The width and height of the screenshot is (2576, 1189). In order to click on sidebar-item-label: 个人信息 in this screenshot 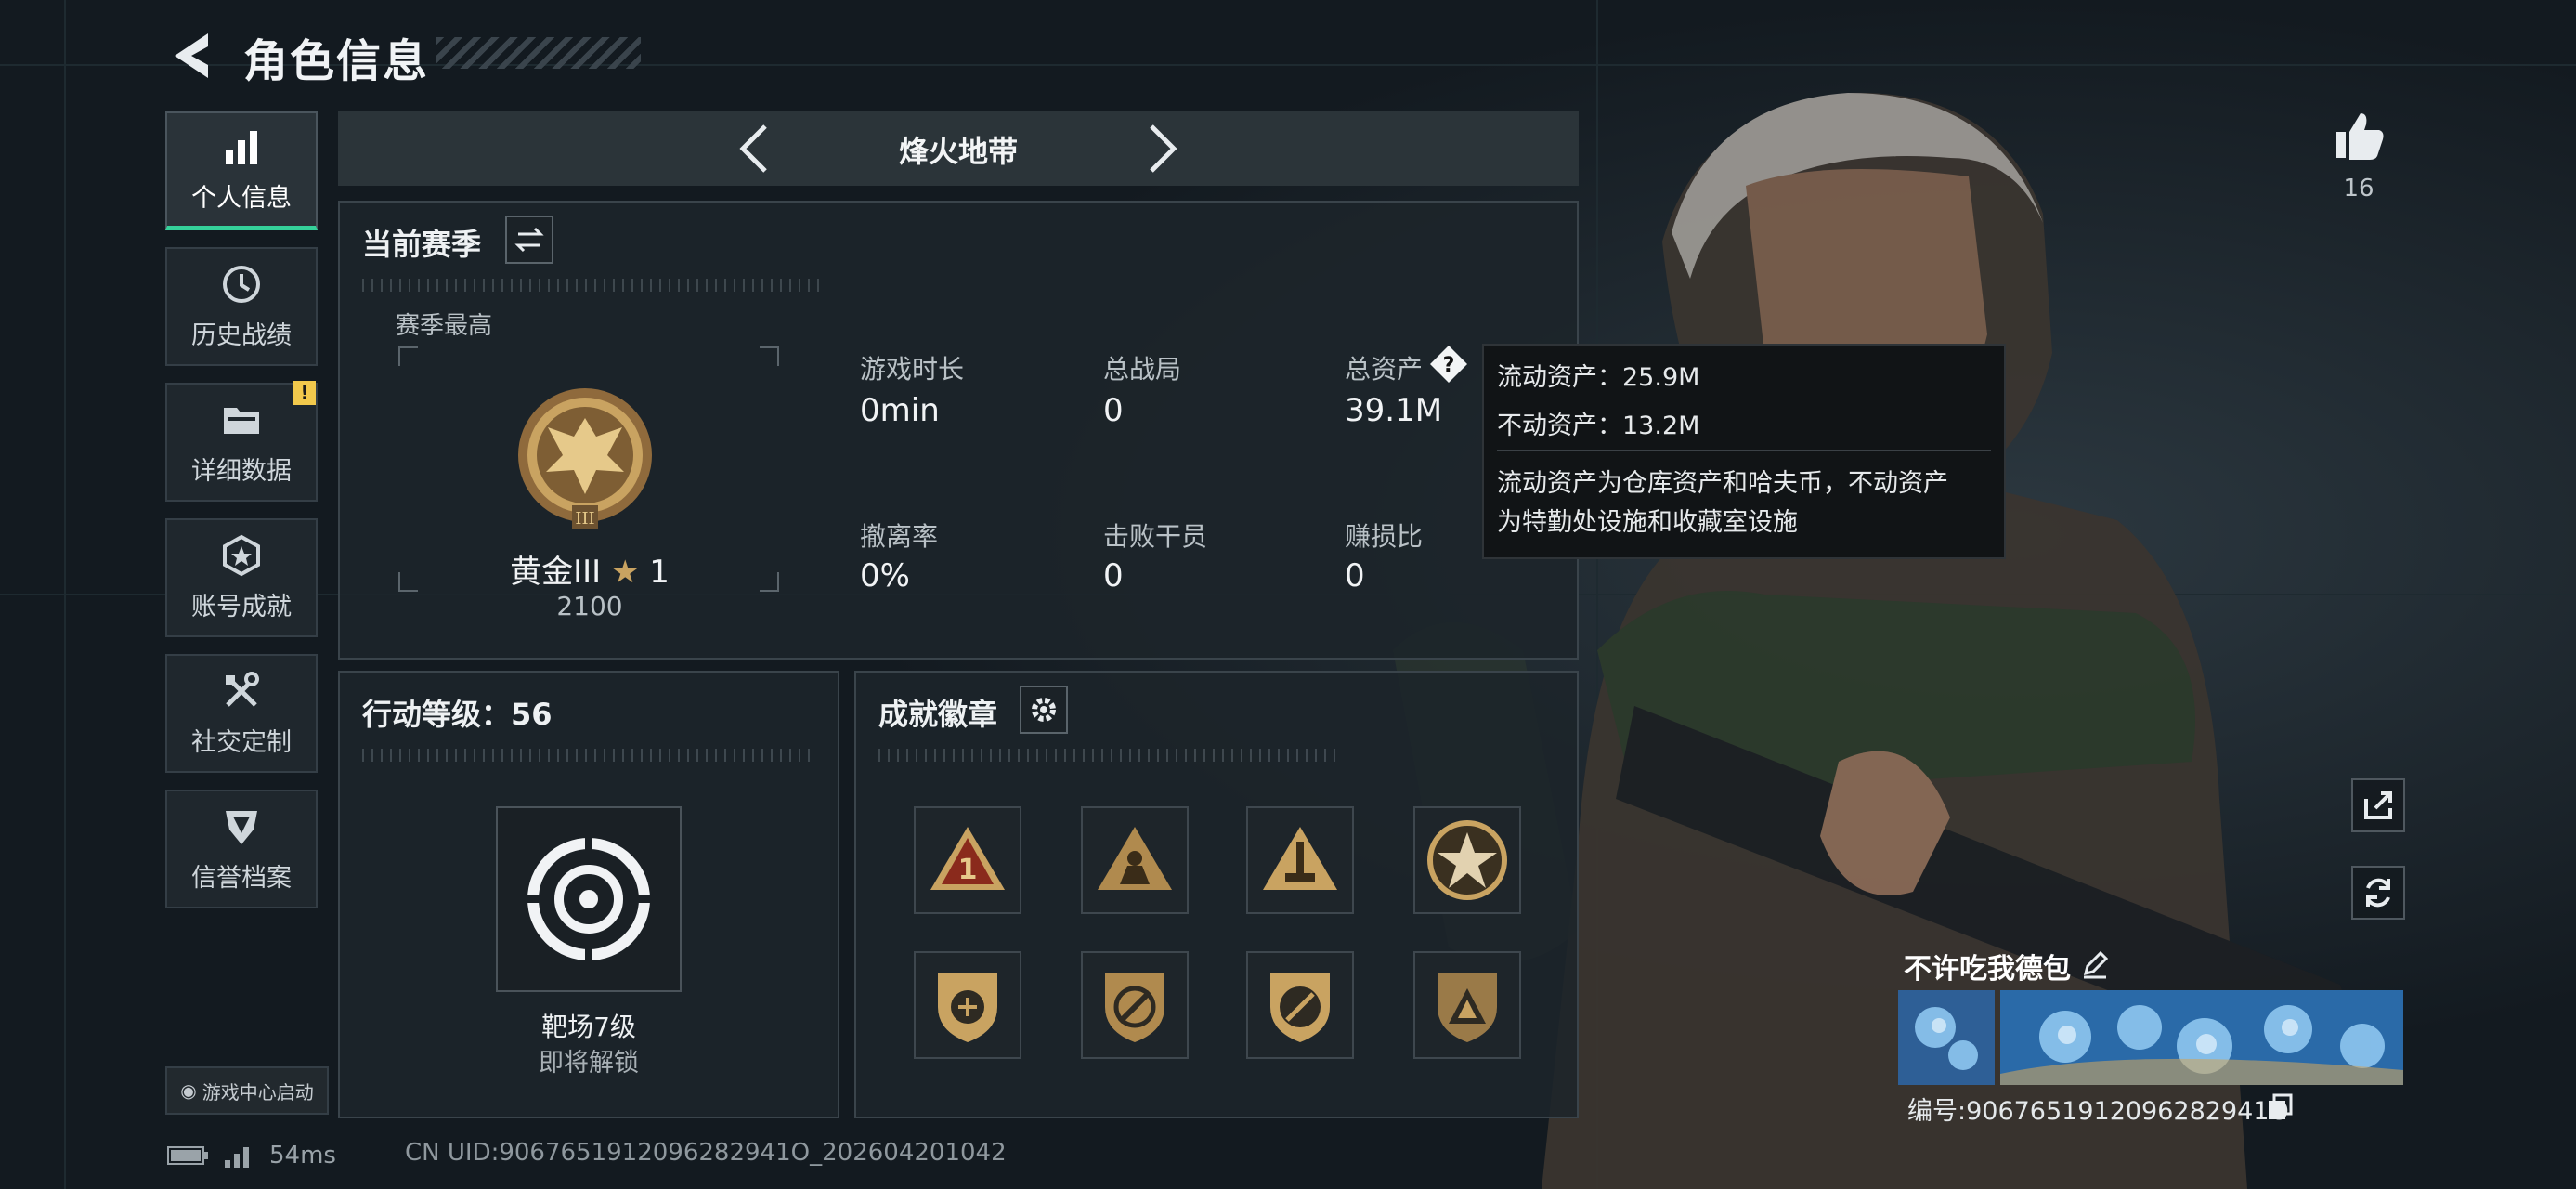, I will do `click(241, 198)`.